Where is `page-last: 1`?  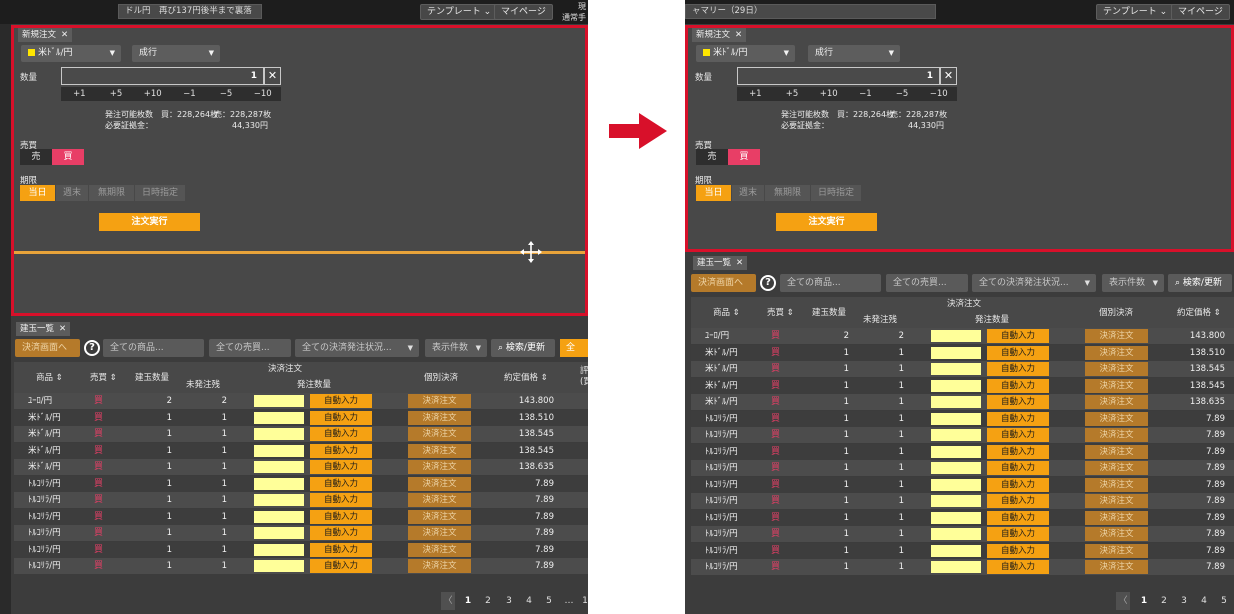
page-last: 1 is located at coordinates (583, 601).